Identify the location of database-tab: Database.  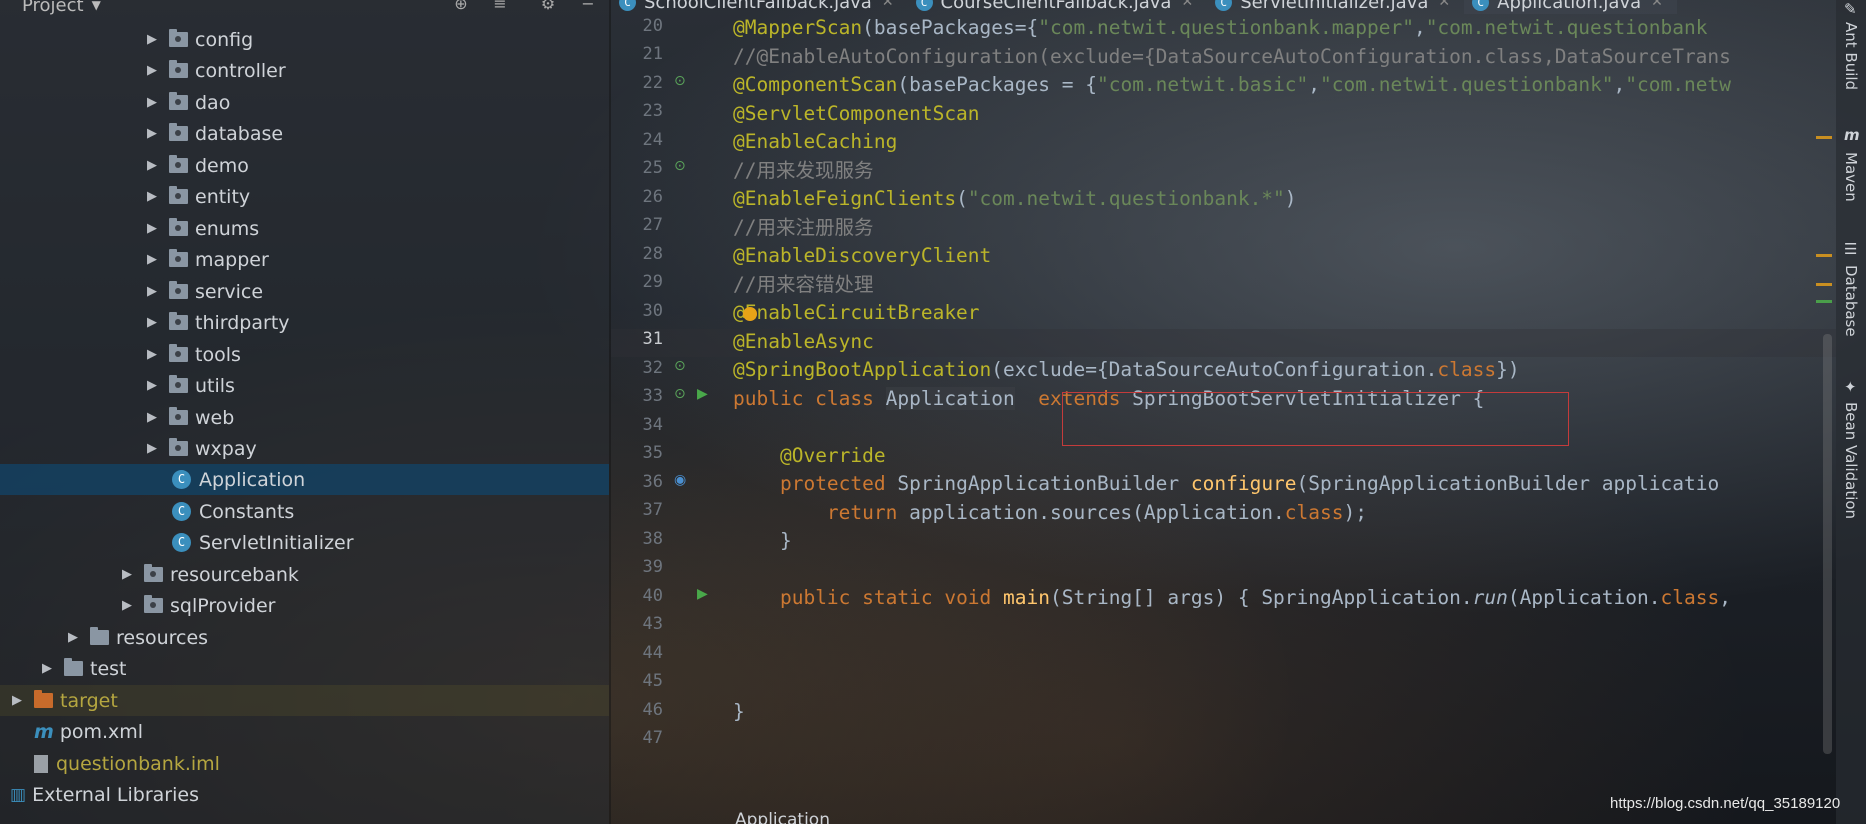
(1851, 301).